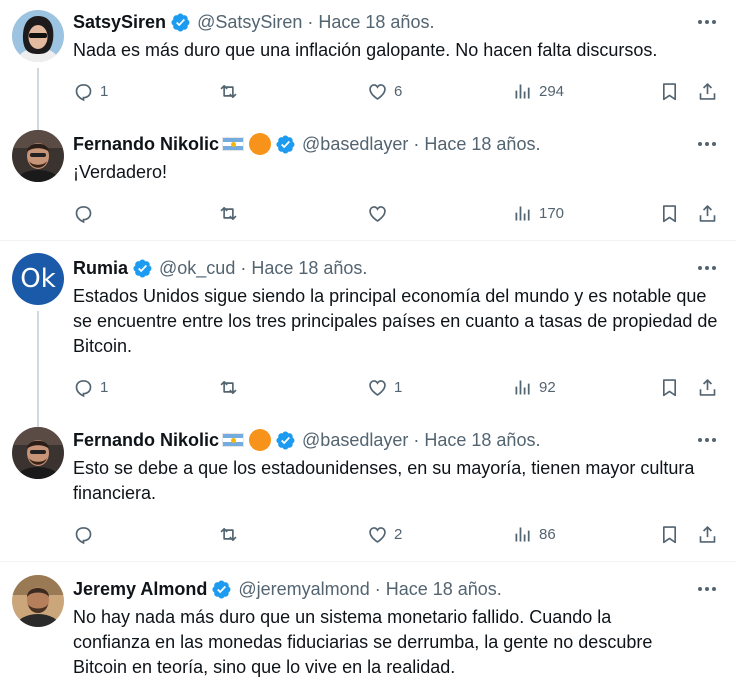  What do you see at coordinates (249, 22) in the screenshot?
I see `handle: @SatsySiren` at bounding box center [249, 22].